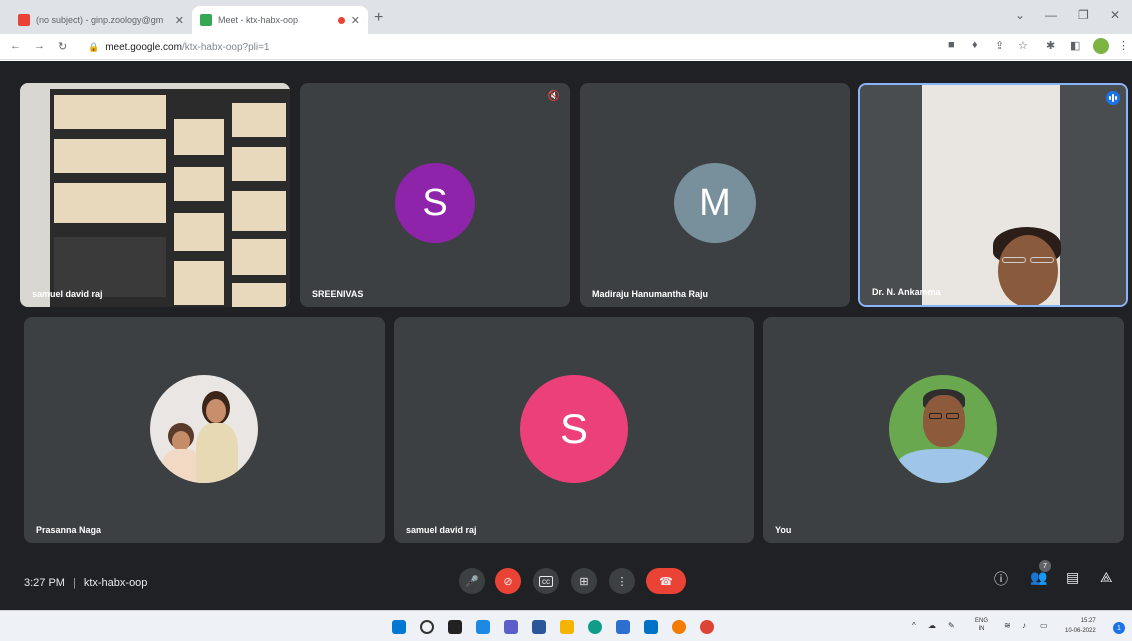  Describe the element at coordinates (650, 294) in the screenshot. I see `participant-name: Madiraju Hanumantha Raju` at that location.